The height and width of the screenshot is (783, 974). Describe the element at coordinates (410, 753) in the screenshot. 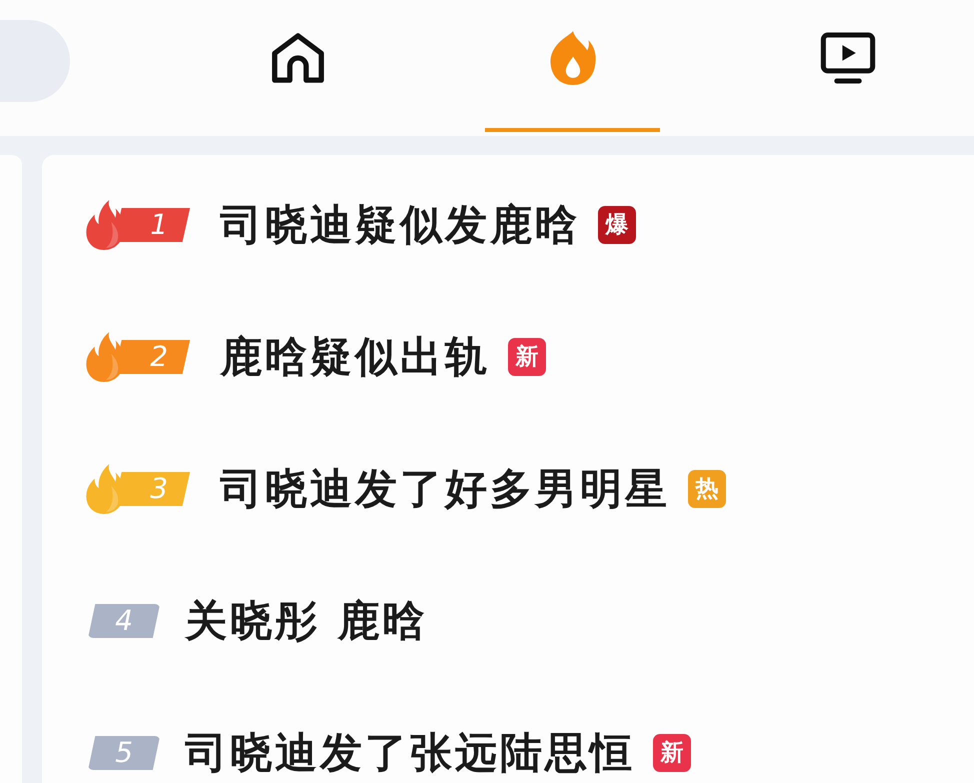

I see `hot-search-title: 司晓迪发了张远陆思恒` at that location.